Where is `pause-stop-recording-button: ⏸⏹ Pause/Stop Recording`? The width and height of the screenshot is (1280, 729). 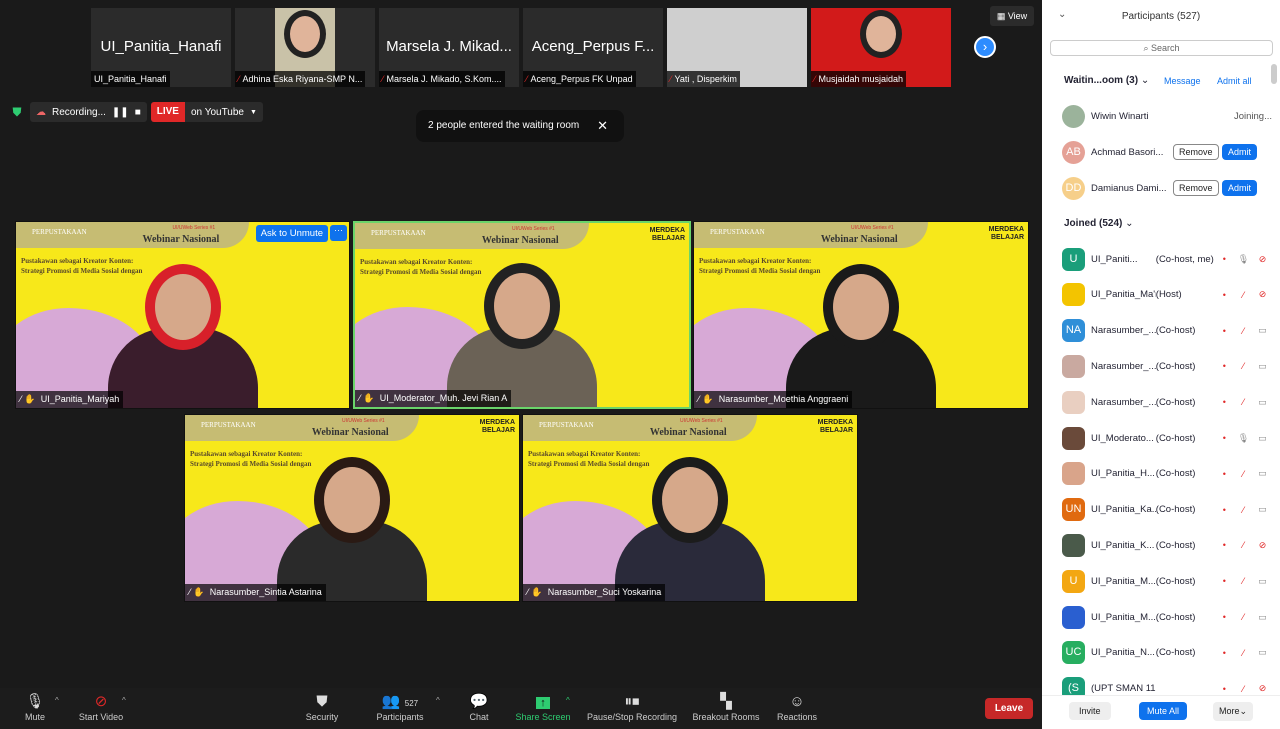 pause-stop-recording-button: ⏸⏹ Pause/Stop Recording is located at coordinates (632, 707).